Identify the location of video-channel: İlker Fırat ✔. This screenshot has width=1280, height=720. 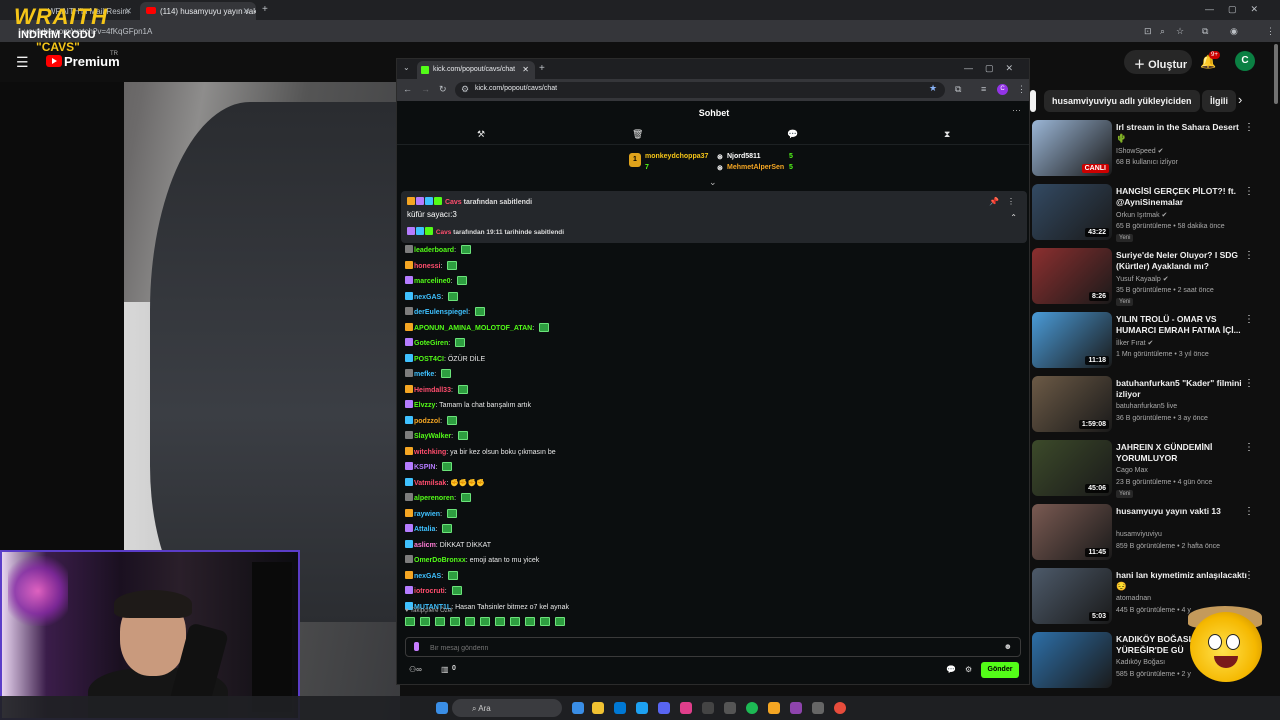
(1134, 343).